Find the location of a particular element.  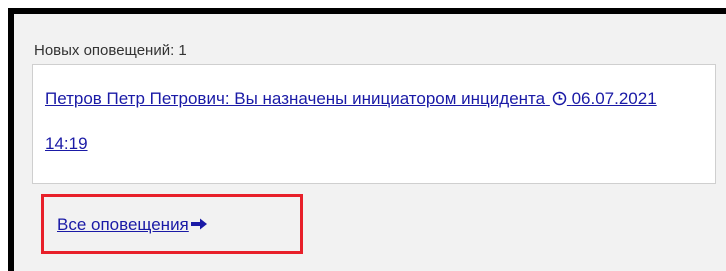

all-notifications-link: Все оповещения is located at coordinates (132, 225).